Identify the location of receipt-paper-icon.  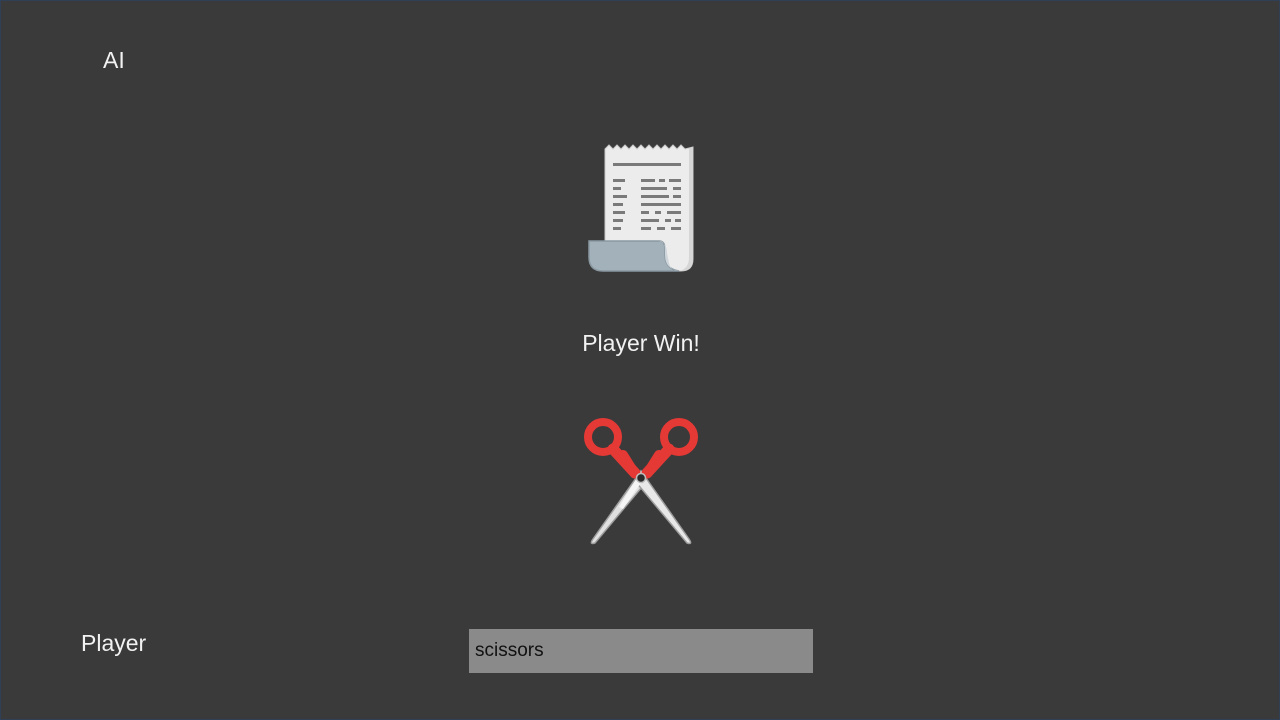
(641, 208).